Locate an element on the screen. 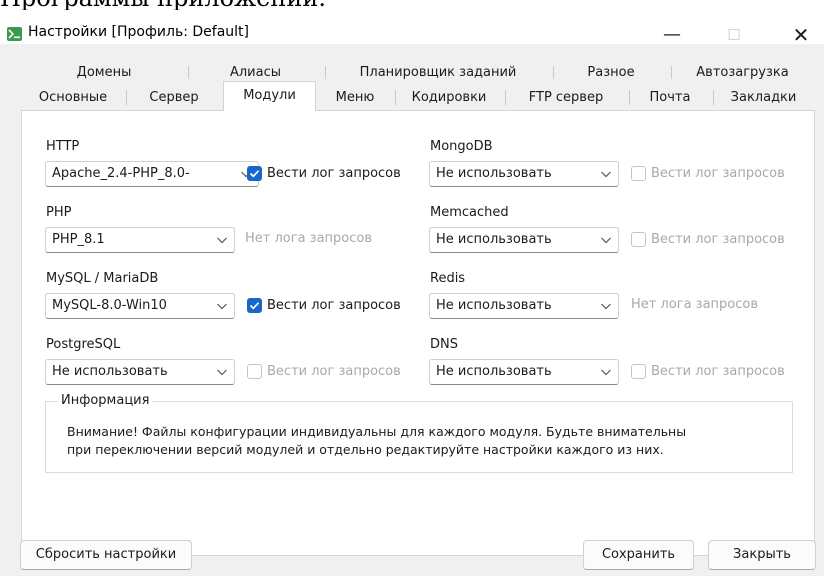 This screenshot has height=576, width=824. tab-scheduler: Планировщик заданий is located at coordinates (438, 72).